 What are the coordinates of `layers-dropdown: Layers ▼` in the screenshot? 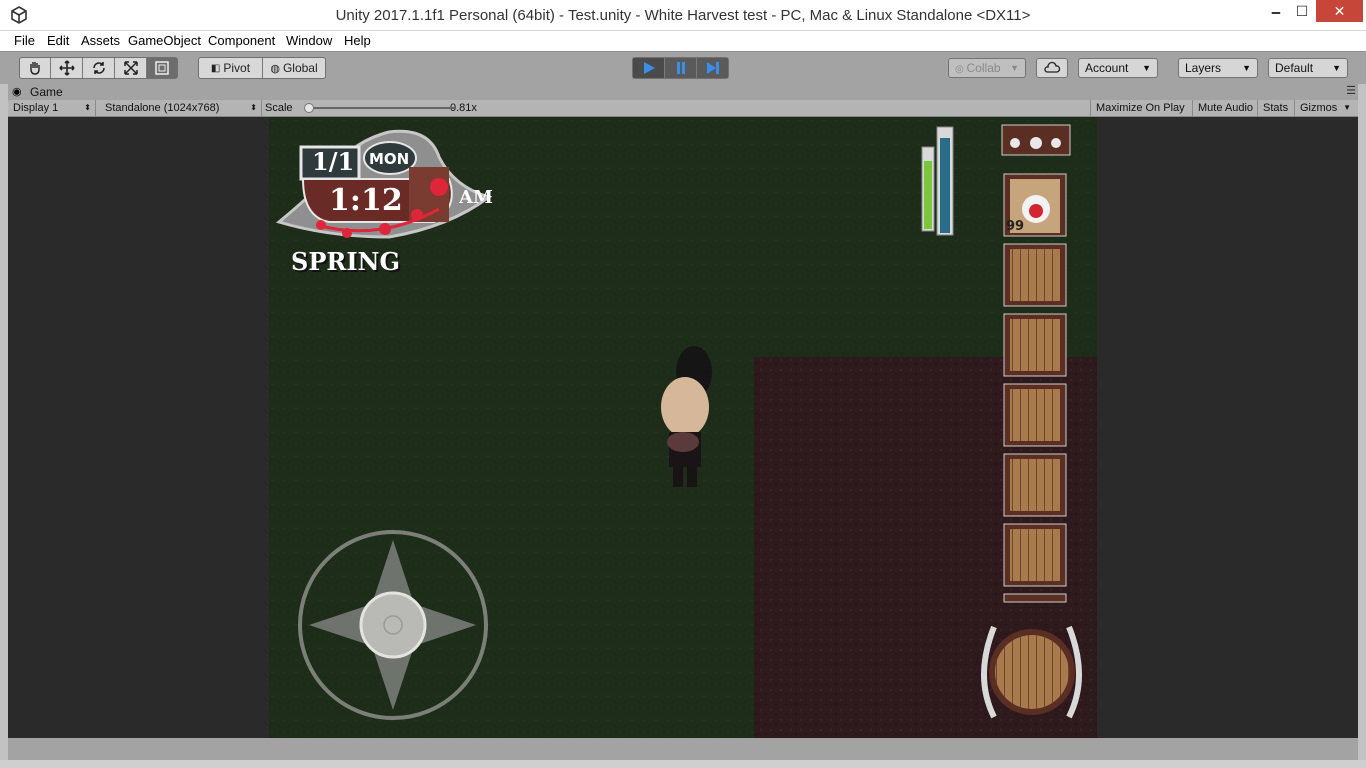 It's located at (1218, 68).